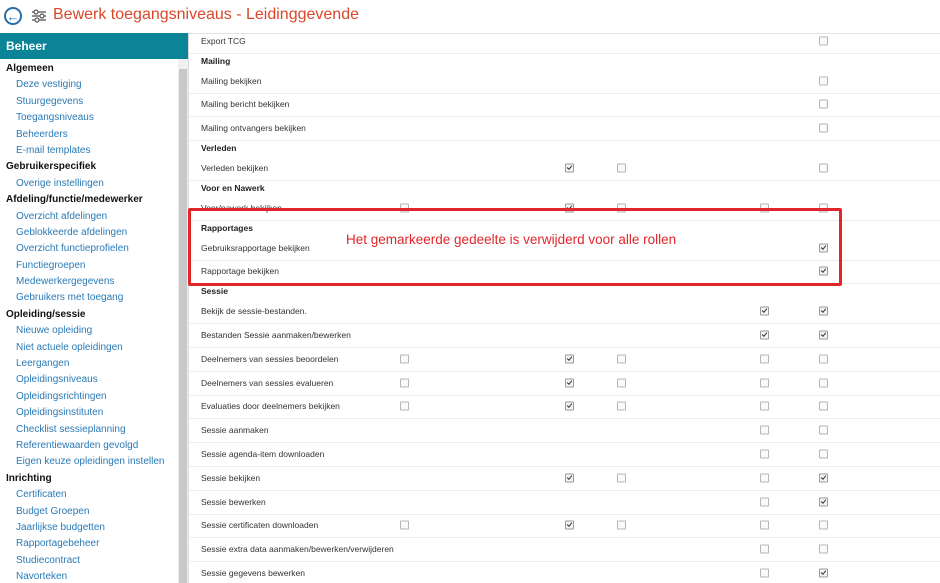  I want to click on sidebar-item: Toegangsniveaus, so click(94, 118).